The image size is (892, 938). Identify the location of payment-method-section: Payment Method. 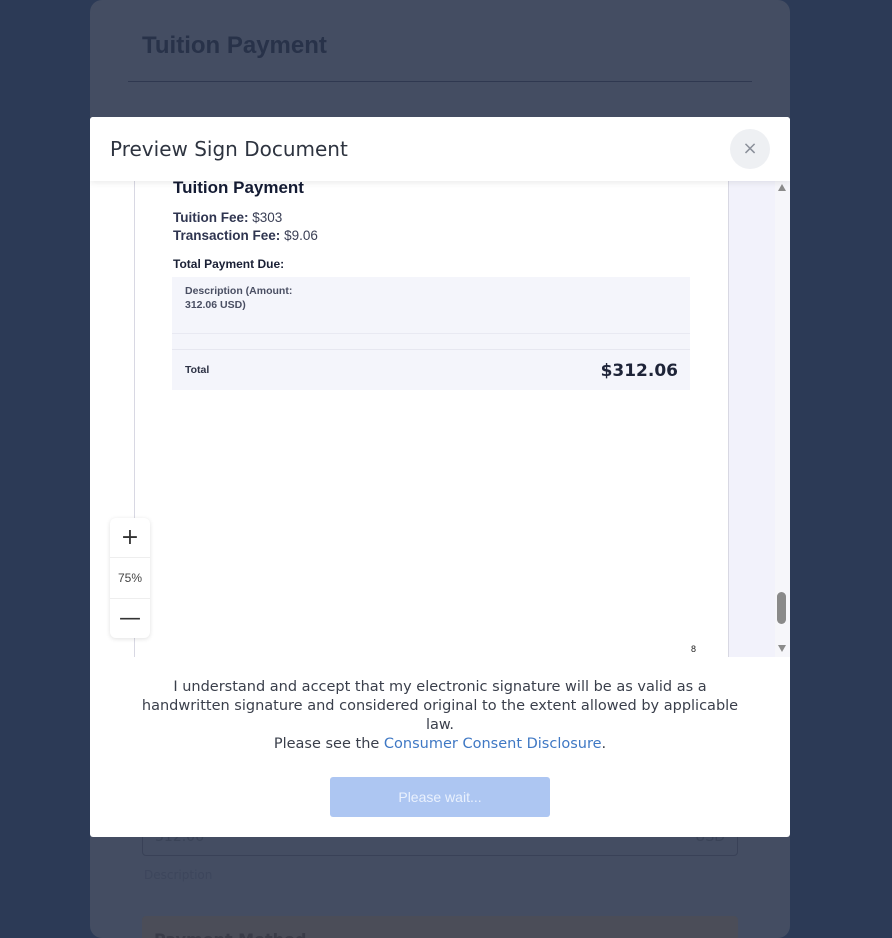
(440, 927).